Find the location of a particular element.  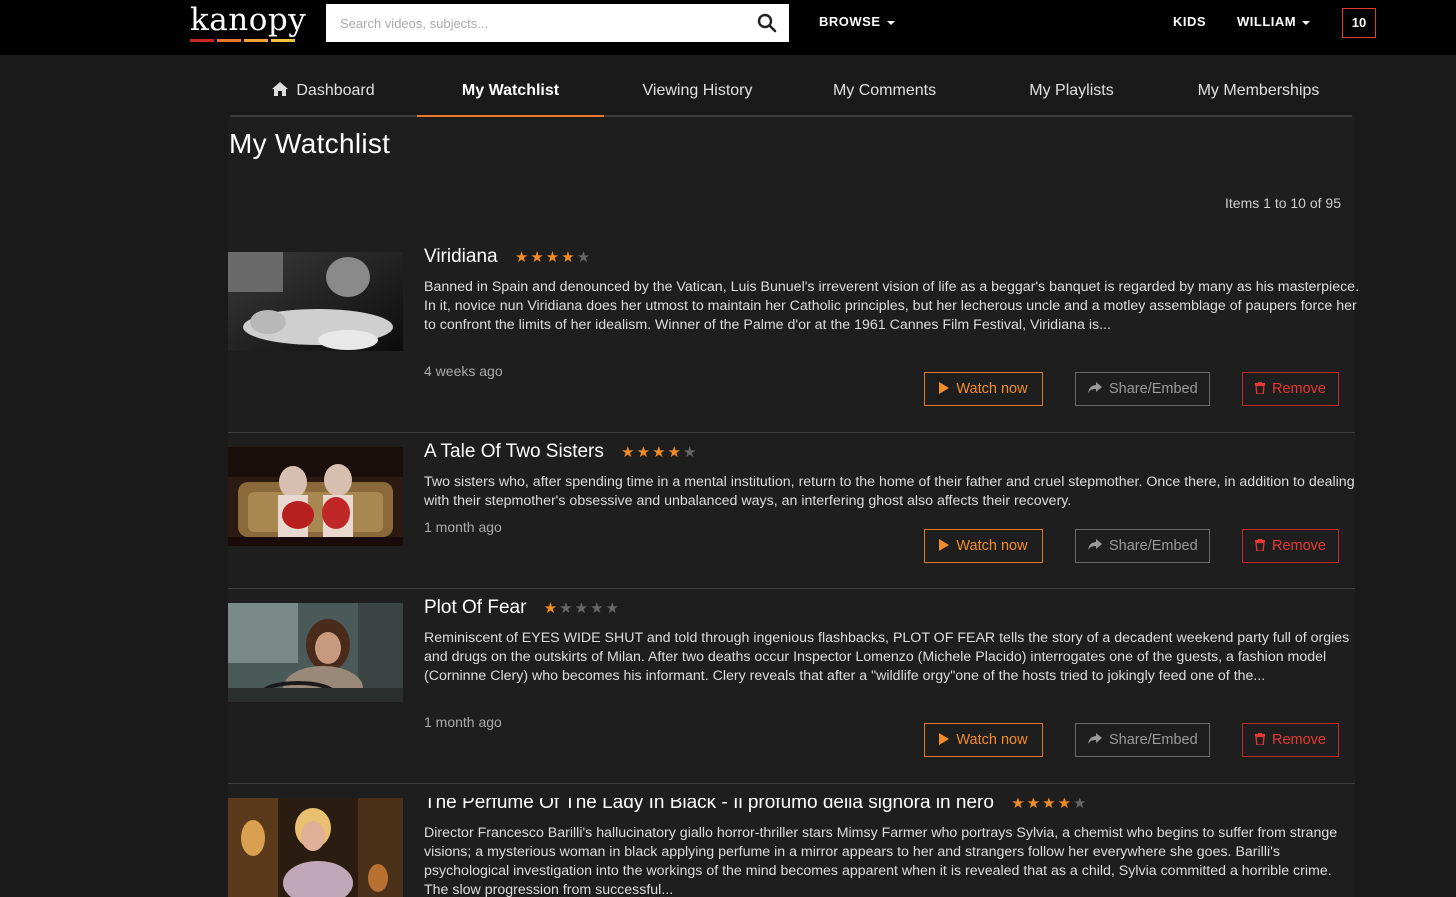

items-count: Items 1 to 10 of 95 is located at coordinates (1283, 203).